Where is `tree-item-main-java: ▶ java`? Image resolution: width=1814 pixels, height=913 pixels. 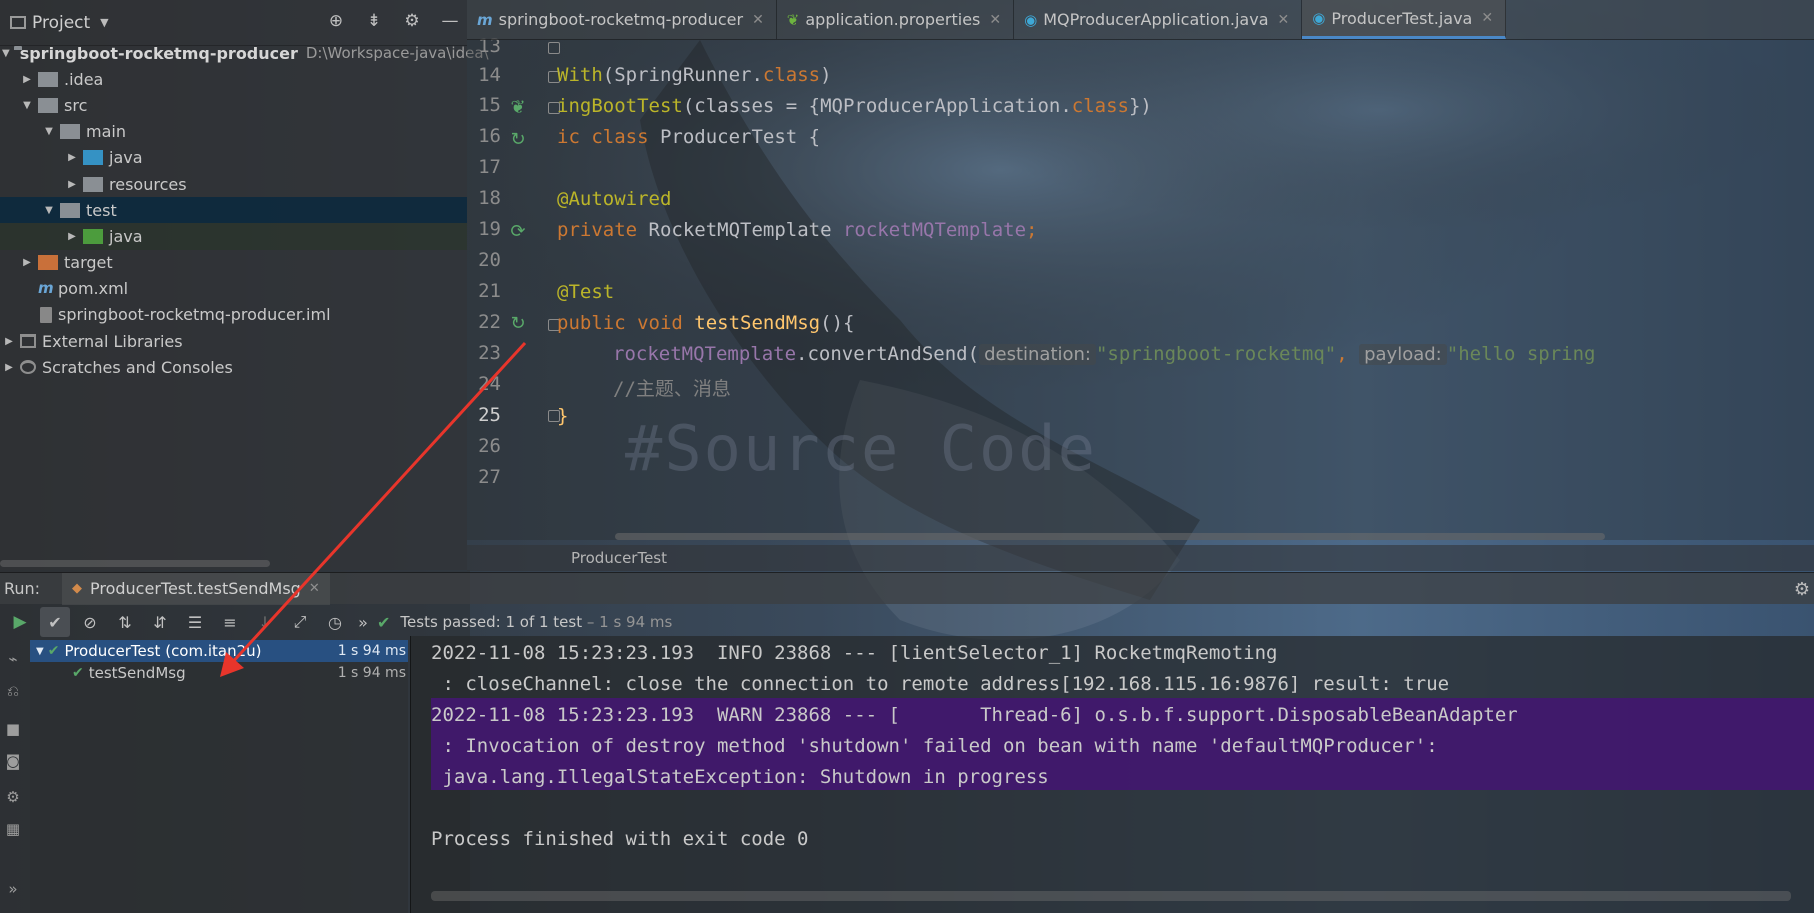
tree-item-main-java: ▶ java is located at coordinates (233, 158).